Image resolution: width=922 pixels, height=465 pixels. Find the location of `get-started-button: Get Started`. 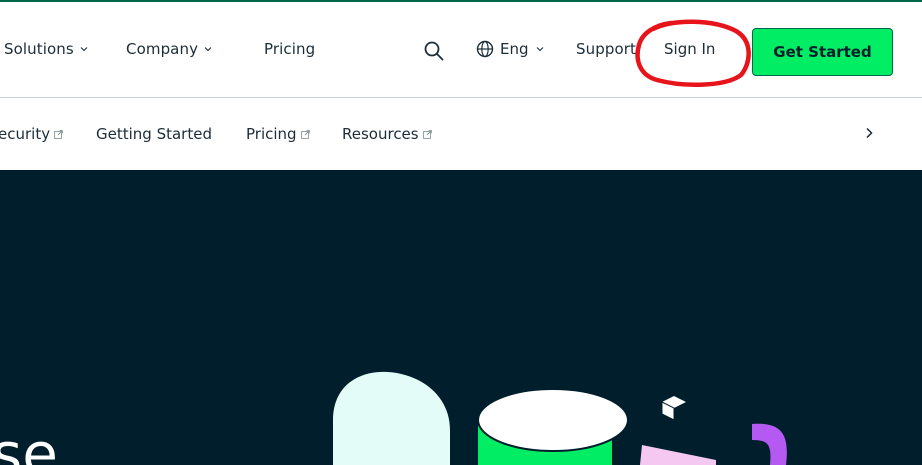

get-started-button: Get Started is located at coordinates (822, 52).